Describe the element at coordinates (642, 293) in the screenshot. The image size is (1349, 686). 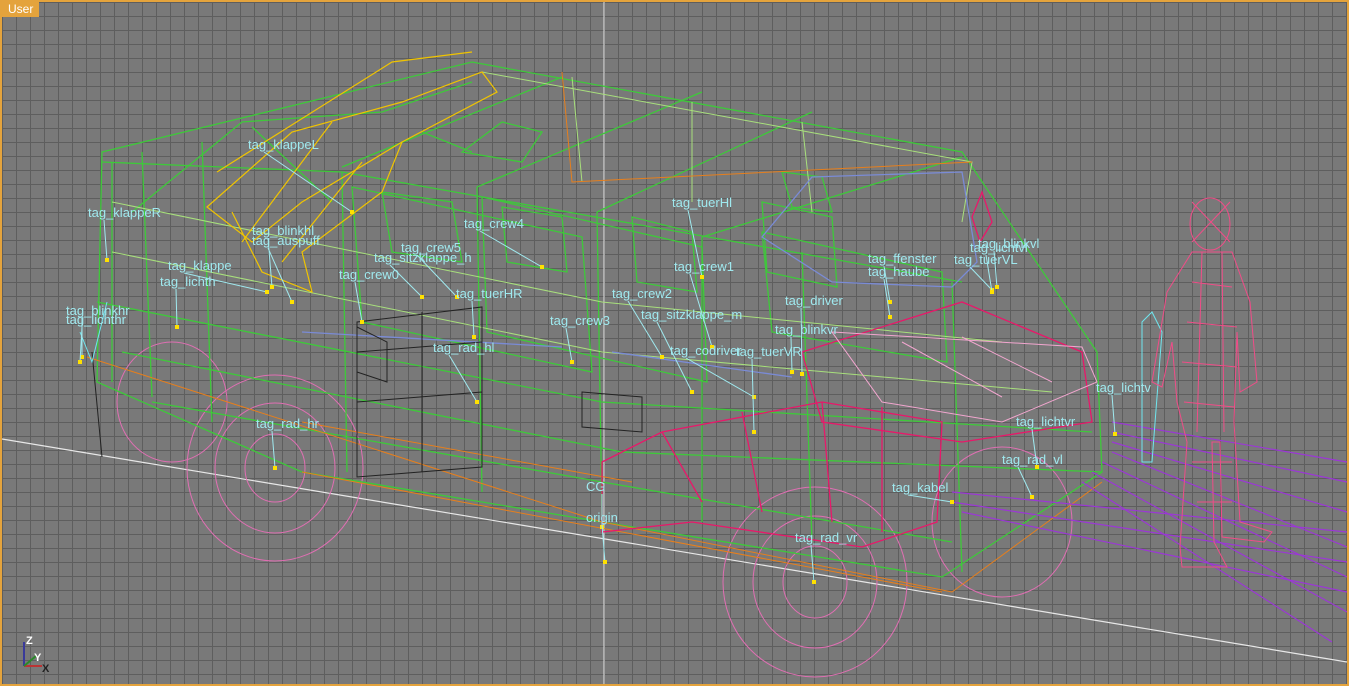
I see `tag-label: tag_crew2` at that location.